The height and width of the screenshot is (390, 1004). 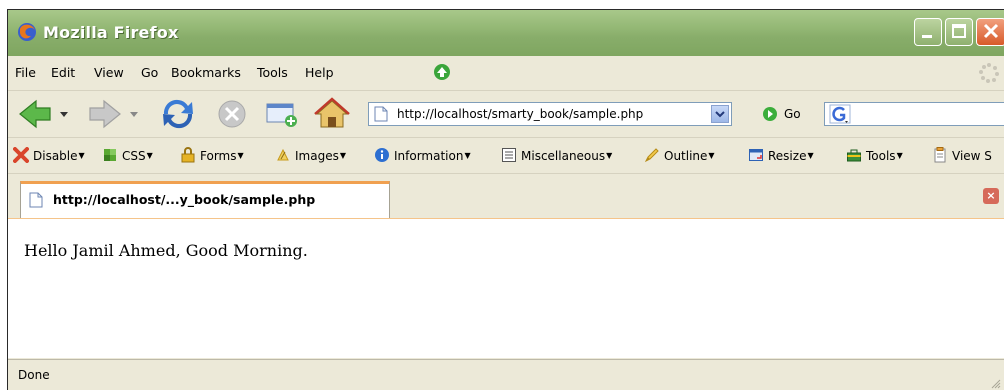 What do you see at coordinates (787, 156) in the screenshot?
I see `dev-resize-label: Resize` at bounding box center [787, 156].